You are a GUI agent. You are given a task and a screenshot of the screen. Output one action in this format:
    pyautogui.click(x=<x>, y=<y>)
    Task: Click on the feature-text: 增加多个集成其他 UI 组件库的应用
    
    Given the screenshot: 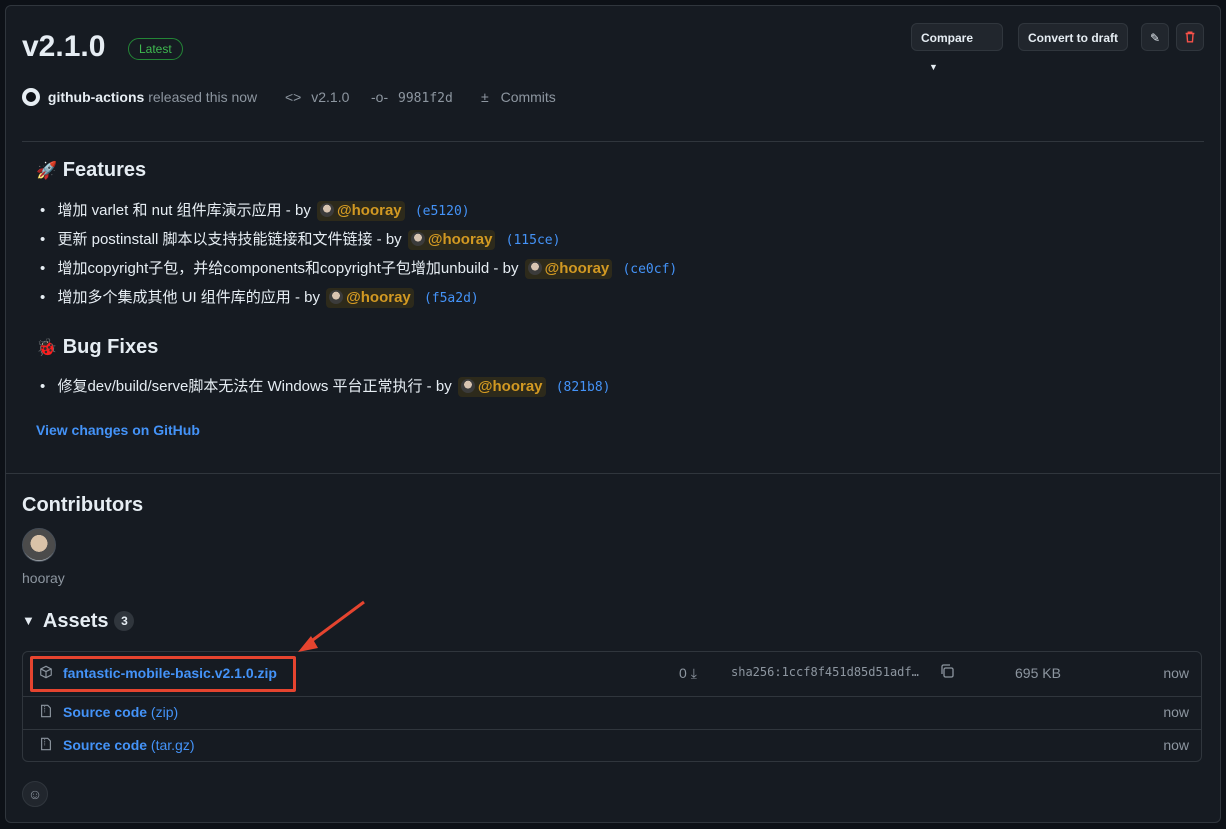 What is the action you would take?
    pyautogui.click(x=174, y=297)
    